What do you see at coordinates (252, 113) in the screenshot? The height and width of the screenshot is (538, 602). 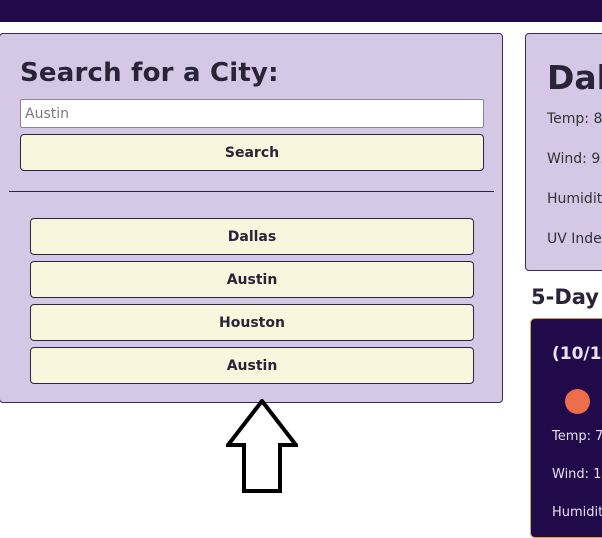 I see `city-search-input` at bounding box center [252, 113].